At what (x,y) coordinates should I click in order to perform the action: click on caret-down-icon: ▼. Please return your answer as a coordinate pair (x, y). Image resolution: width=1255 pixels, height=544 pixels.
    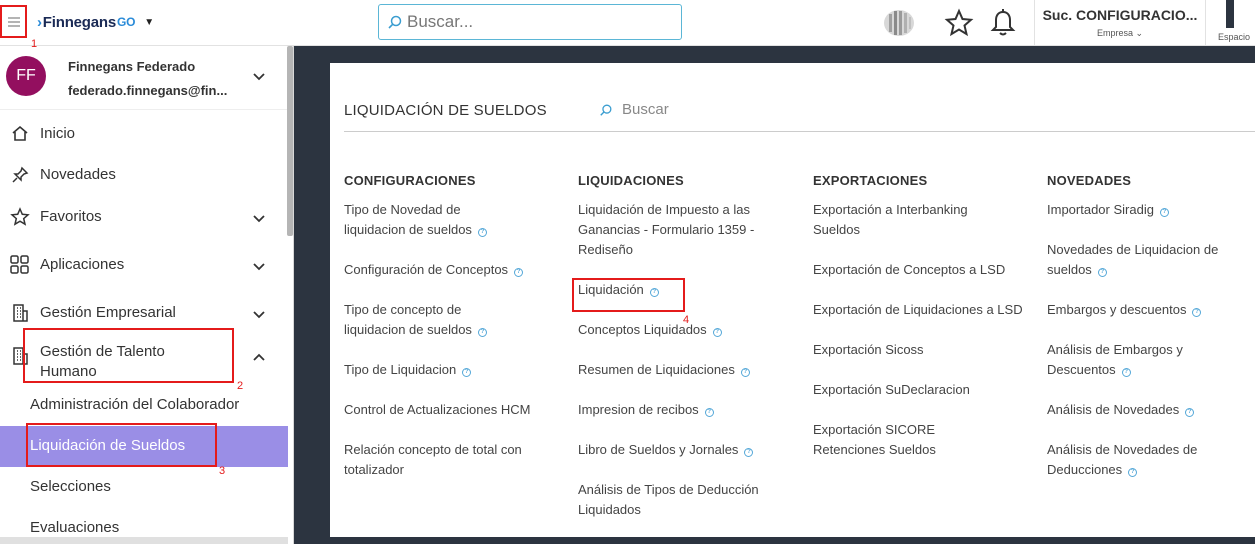
    Looking at the image, I should click on (149, 22).